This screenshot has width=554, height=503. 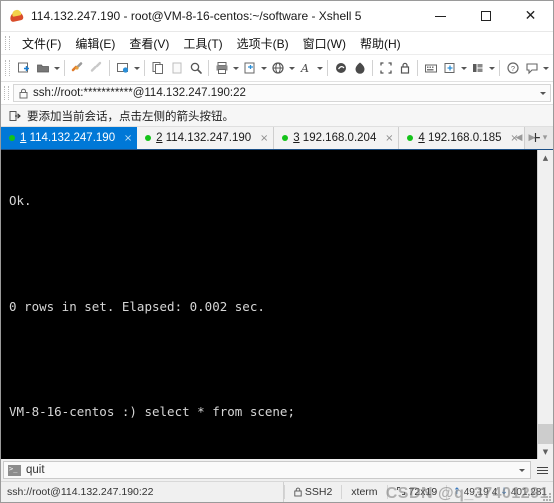 What do you see at coordinates (430, 68) in the screenshot?
I see `keyboard-icon` at bounding box center [430, 68].